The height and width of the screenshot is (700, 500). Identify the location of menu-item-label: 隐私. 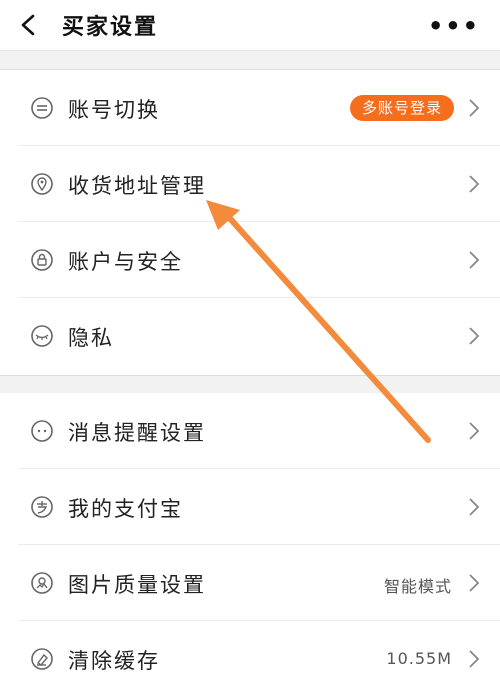
(91, 338).